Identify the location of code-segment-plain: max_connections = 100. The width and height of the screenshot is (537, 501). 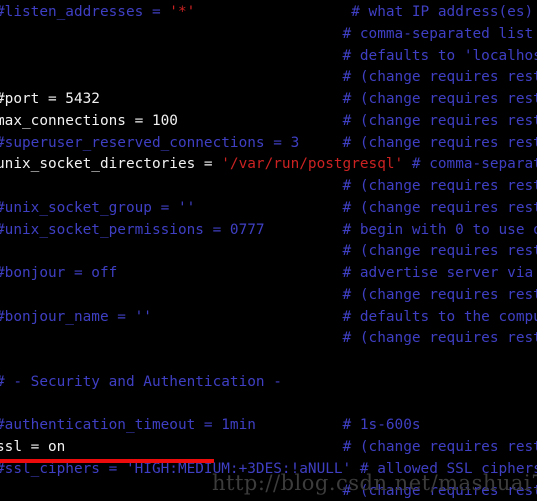
(171, 120).